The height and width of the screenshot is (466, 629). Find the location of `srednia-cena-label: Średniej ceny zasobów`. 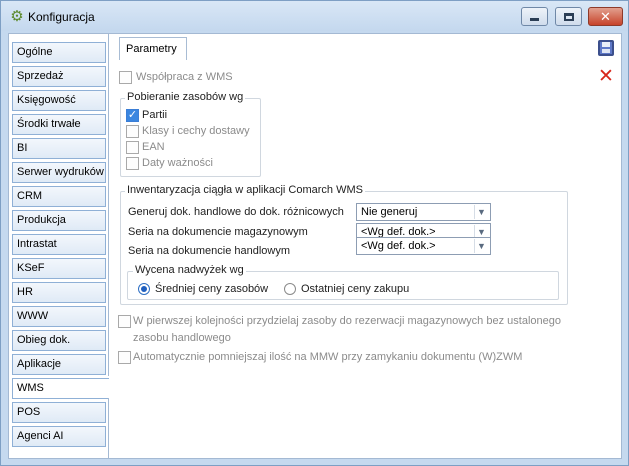

srednia-cena-label: Średniej ceny zasobów is located at coordinates (212, 289).